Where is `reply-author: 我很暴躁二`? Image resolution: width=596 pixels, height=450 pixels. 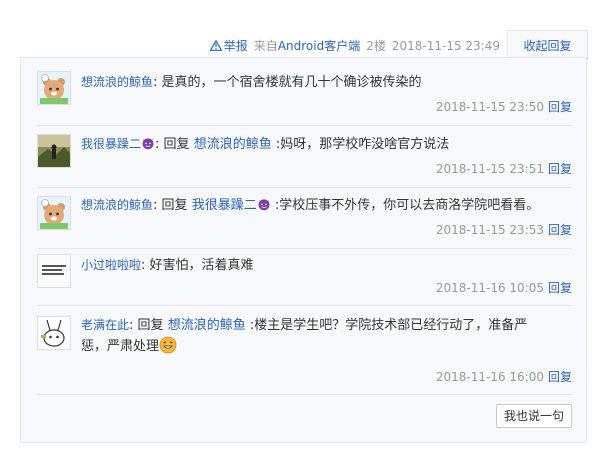 reply-author: 我很暴躁二 is located at coordinates (111, 144).